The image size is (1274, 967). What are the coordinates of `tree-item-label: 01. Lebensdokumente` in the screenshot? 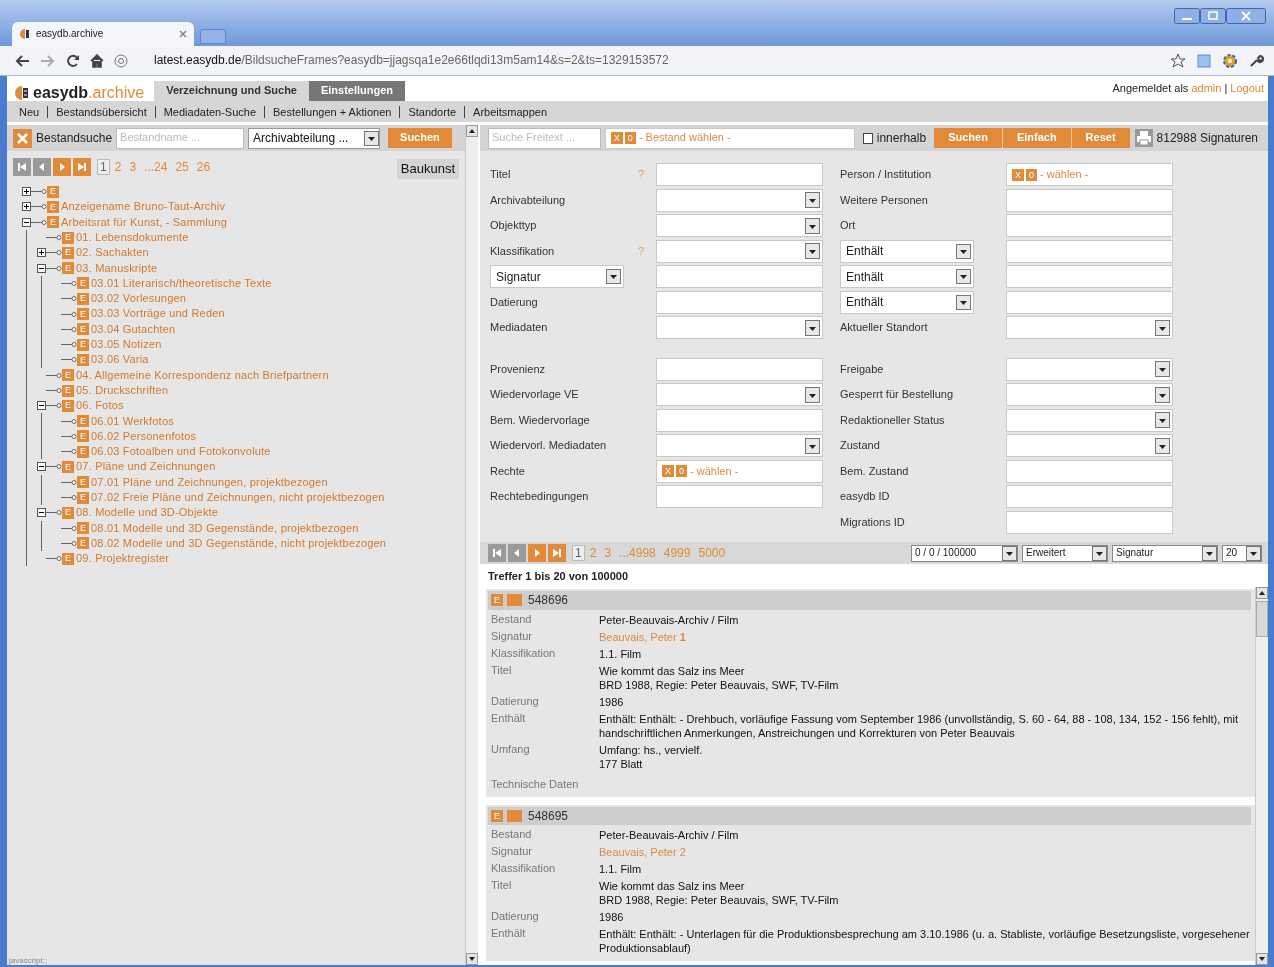 It's located at (132, 237).